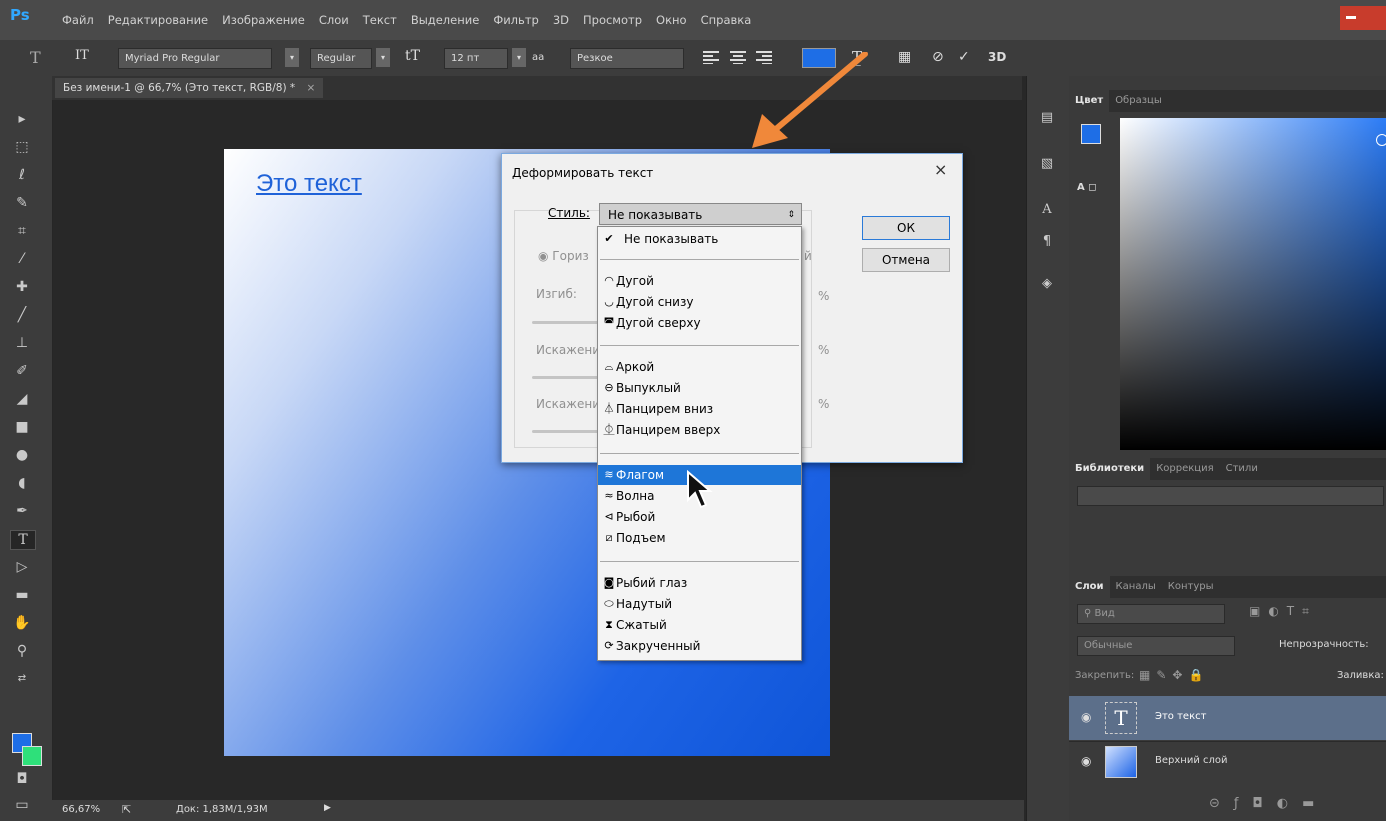 The height and width of the screenshot is (821, 1386). What do you see at coordinates (22, 399) in the screenshot?
I see `eraser-tool-icon: ◢` at bounding box center [22, 399].